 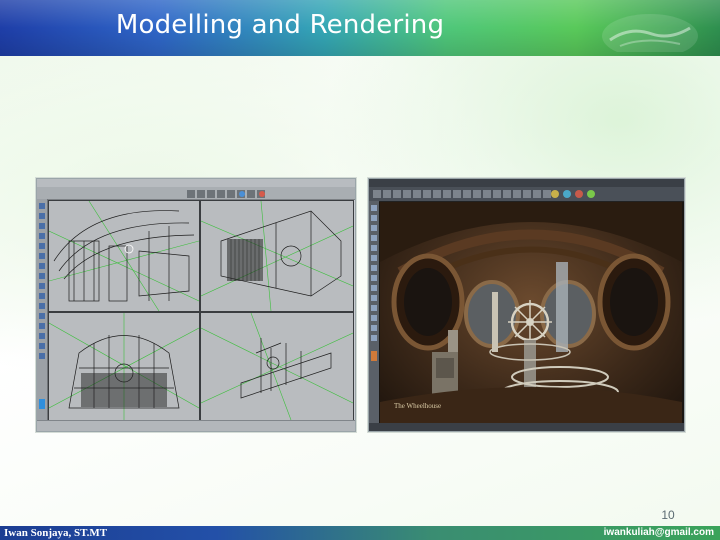 I want to click on viewport-side, so click(x=277, y=366).